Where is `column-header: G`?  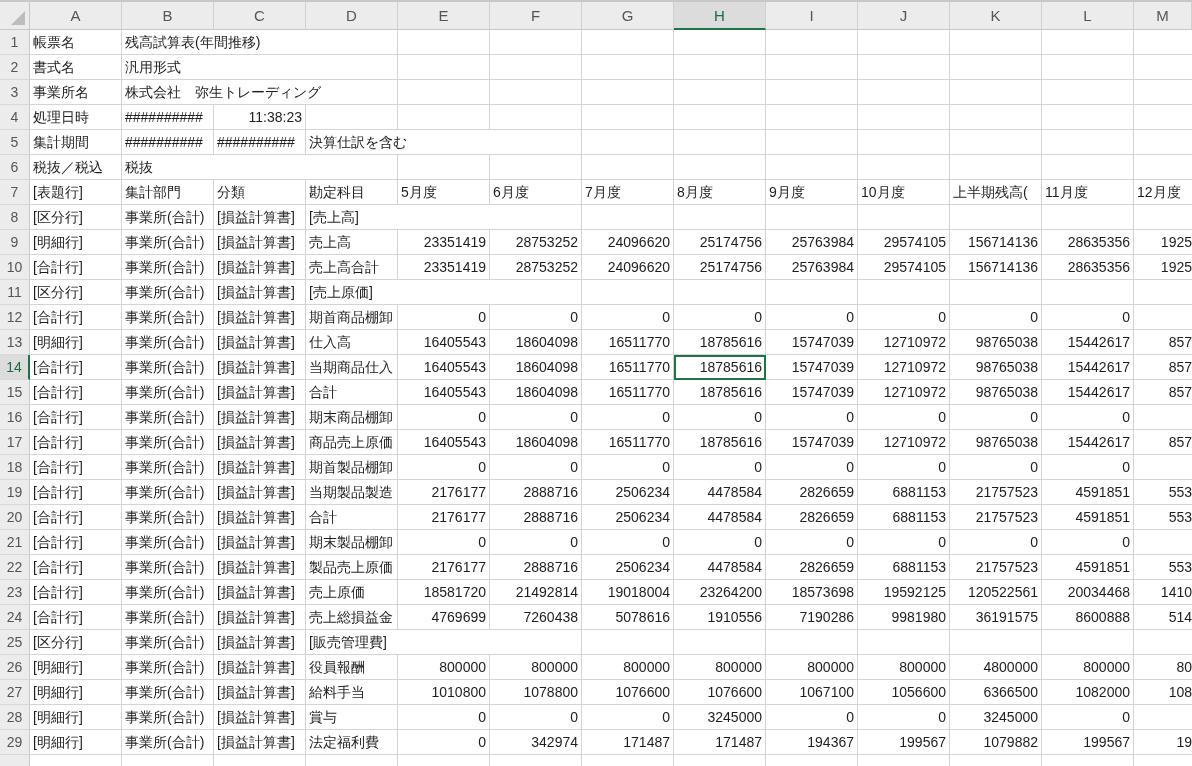 column-header: G is located at coordinates (628, 16).